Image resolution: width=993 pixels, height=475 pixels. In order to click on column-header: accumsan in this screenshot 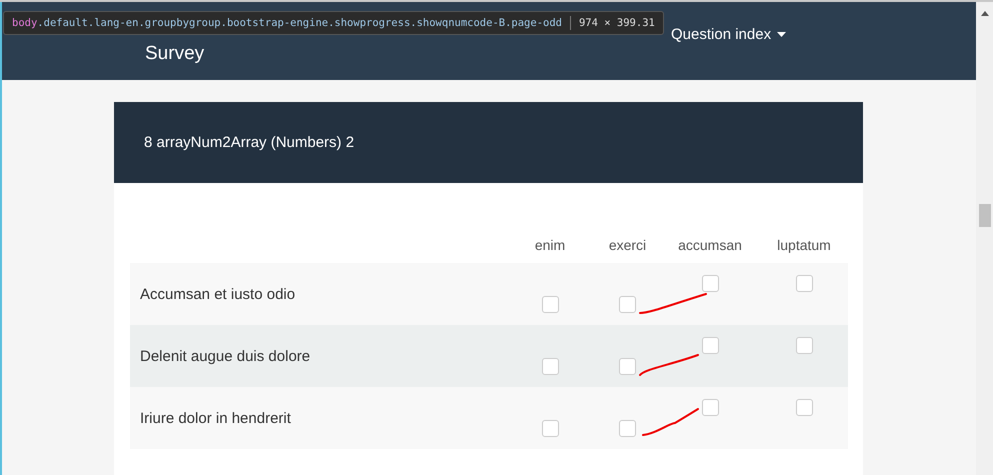, I will do `click(710, 246)`.